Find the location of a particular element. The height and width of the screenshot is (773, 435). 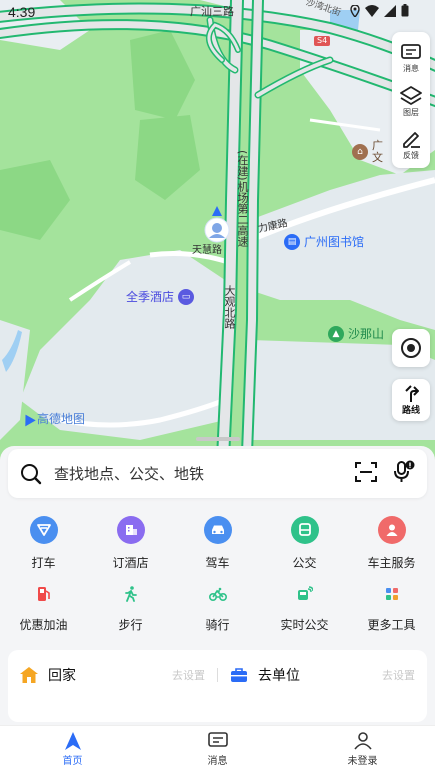

tab-home: 首页 is located at coordinates (72, 749).